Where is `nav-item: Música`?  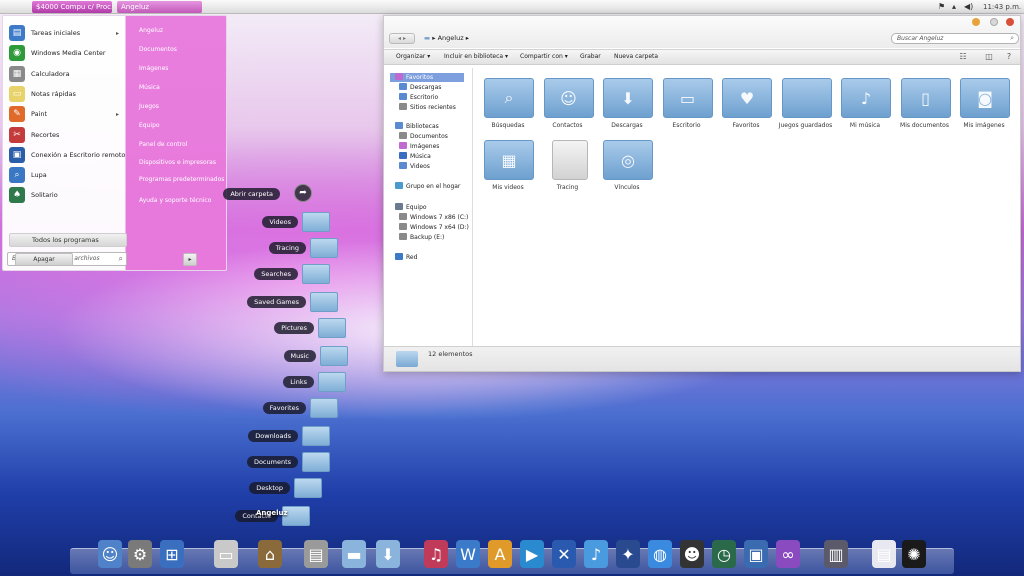 nav-item: Música is located at coordinates (415, 156).